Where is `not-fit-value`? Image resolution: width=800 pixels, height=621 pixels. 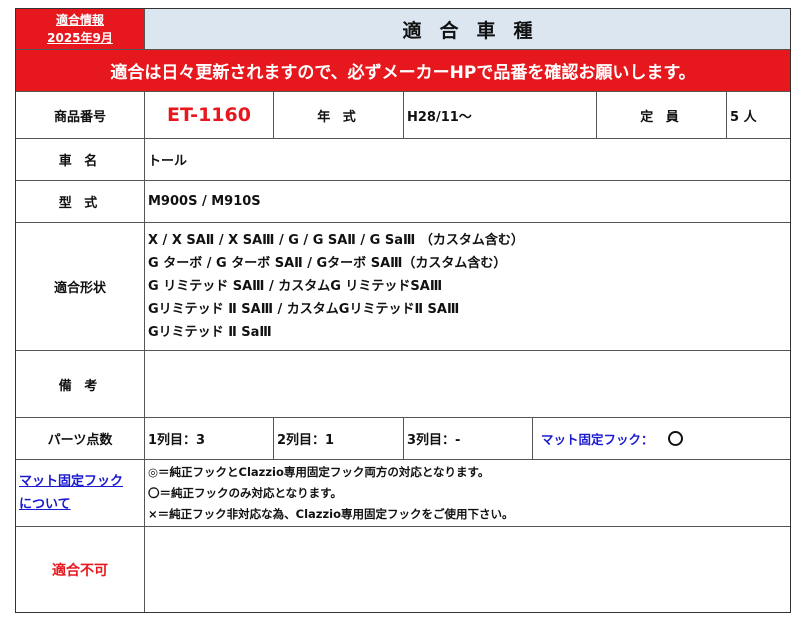
not-fit-value is located at coordinates (467, 569).